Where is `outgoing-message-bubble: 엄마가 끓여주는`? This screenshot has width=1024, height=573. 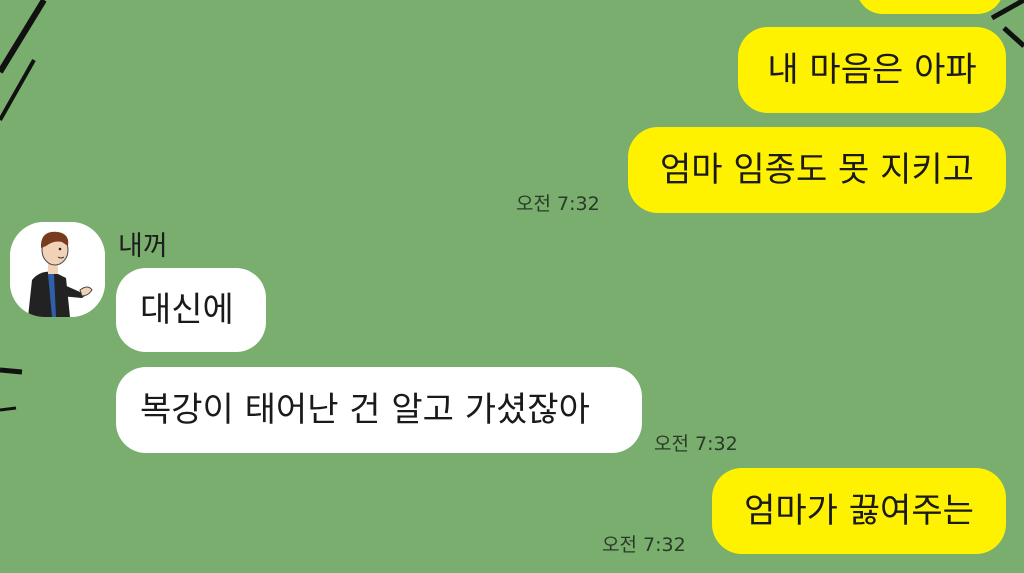
outgoing-message-bubble: 엄마가 끓여주는 is located at coordinates (859, 511).